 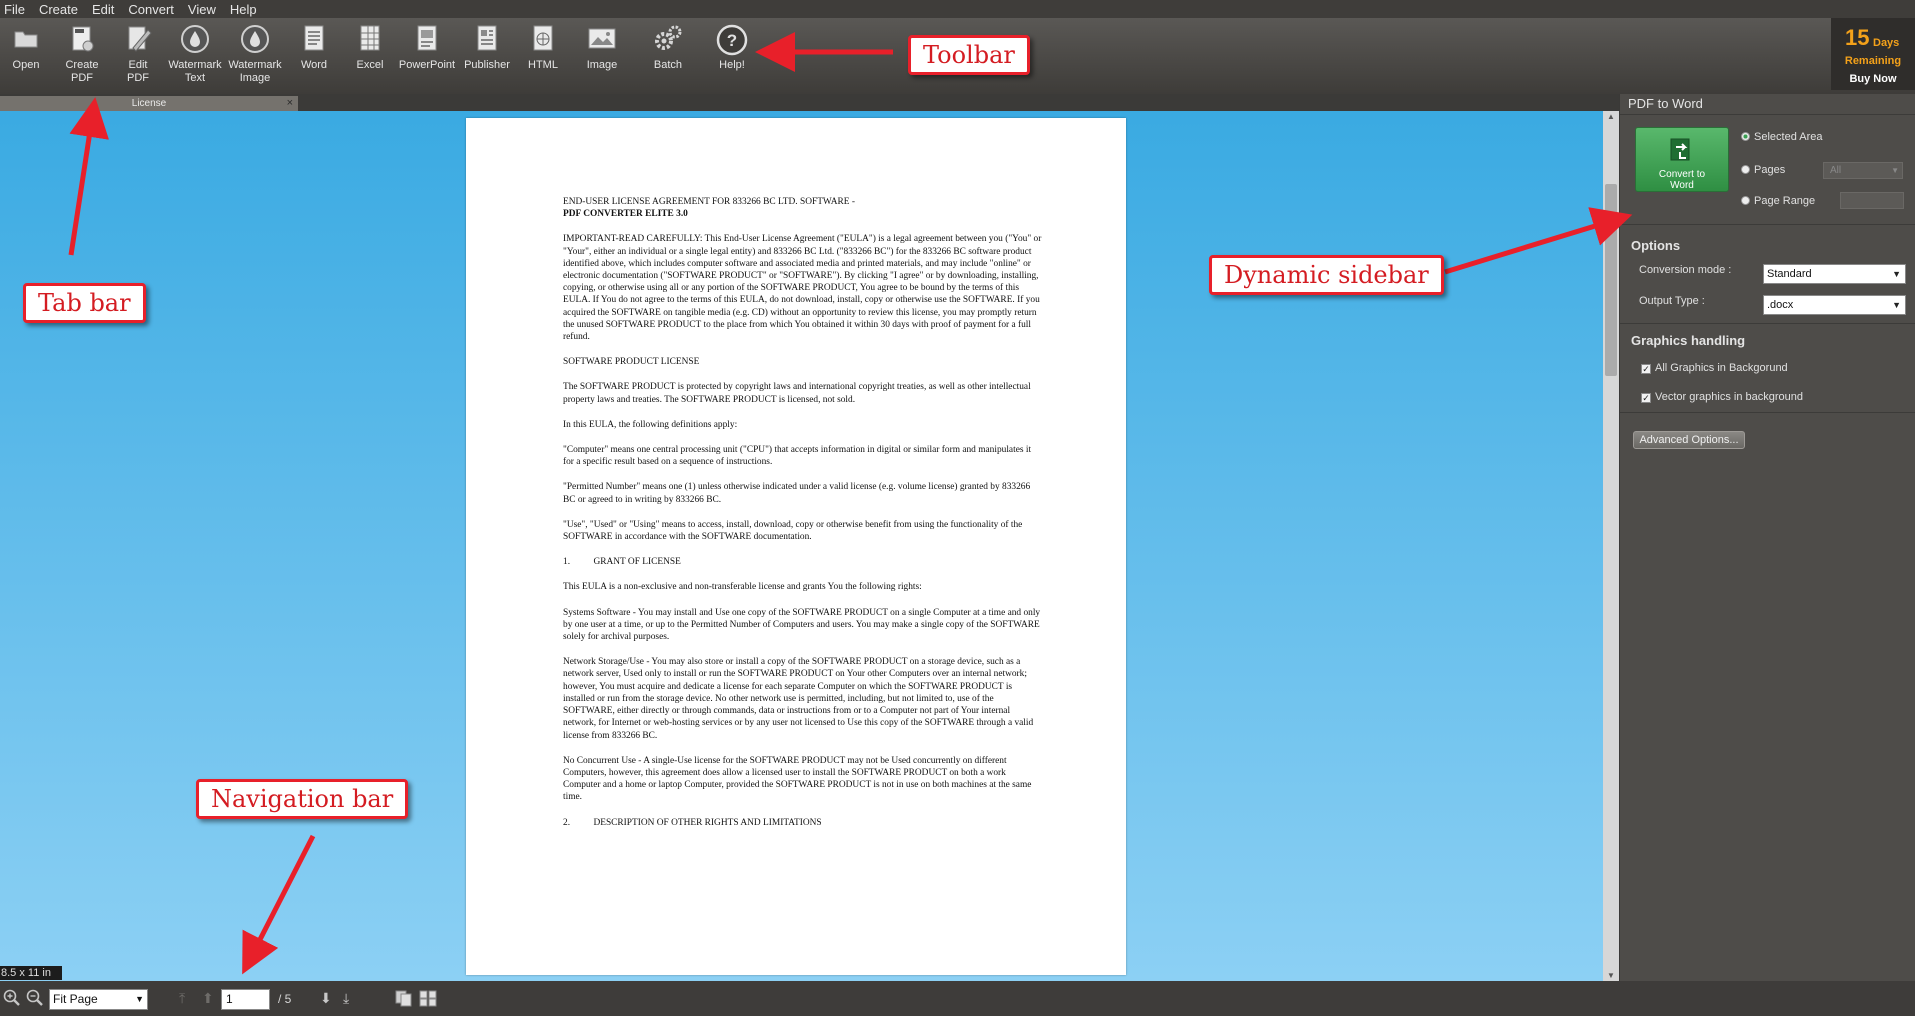 I want to click on navigation-bar-callout: Navigation bar, so click(x=302, y=799).